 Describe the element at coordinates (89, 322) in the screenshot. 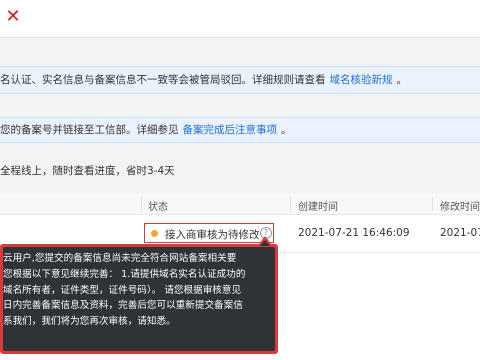

I see `tooltip-line: 系我们，我们将为您再次审核，请知悉。` at that location.